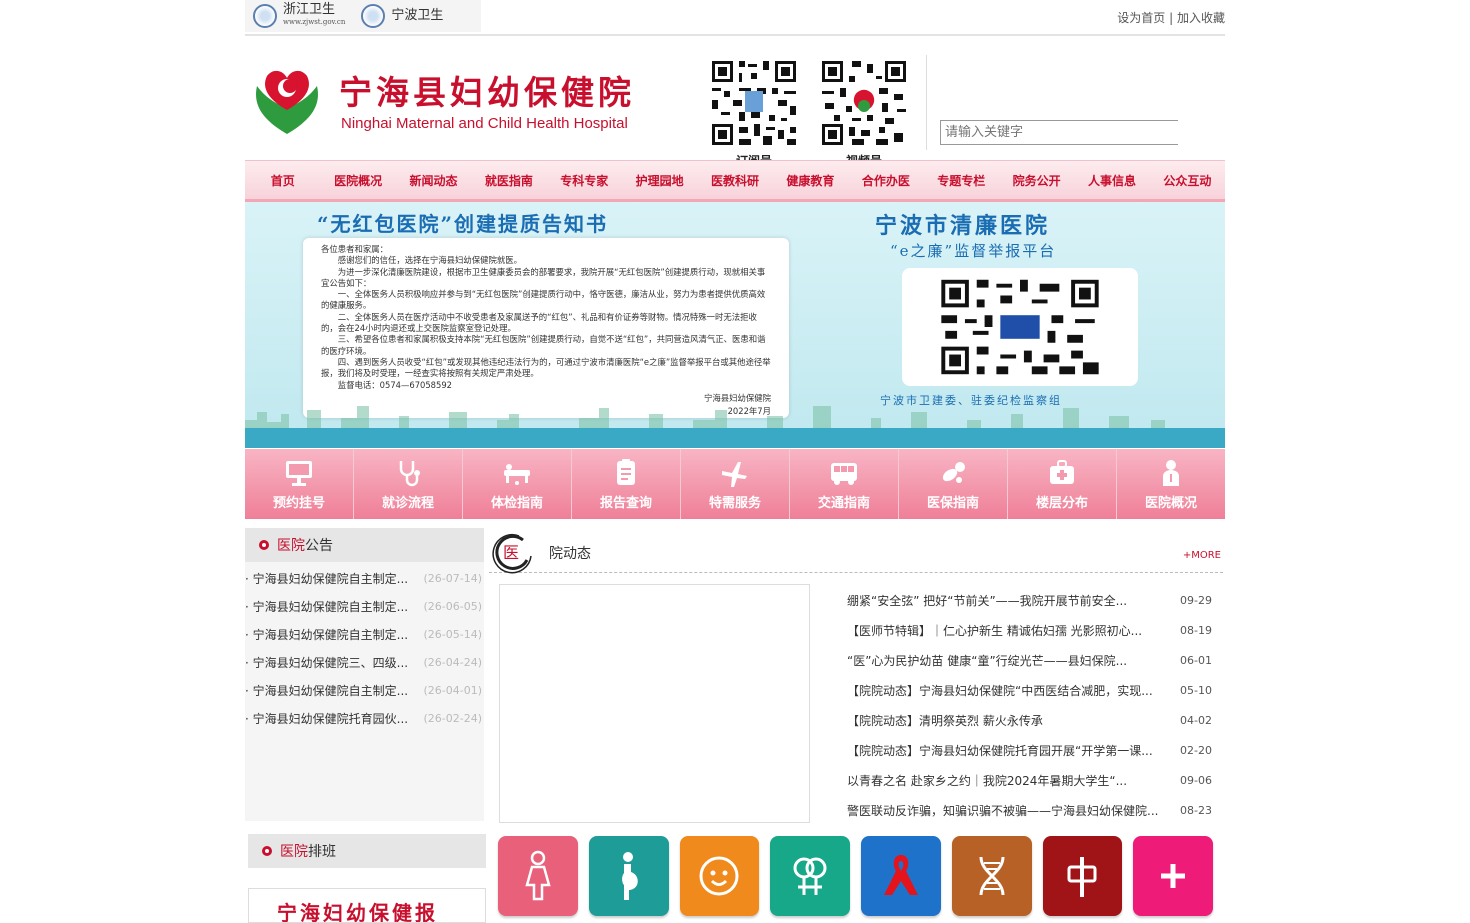 Image resolution: width=1470 pixels, height=923 pixels. I want to click on video-channel-qr: 视频号, so click(864, 113).